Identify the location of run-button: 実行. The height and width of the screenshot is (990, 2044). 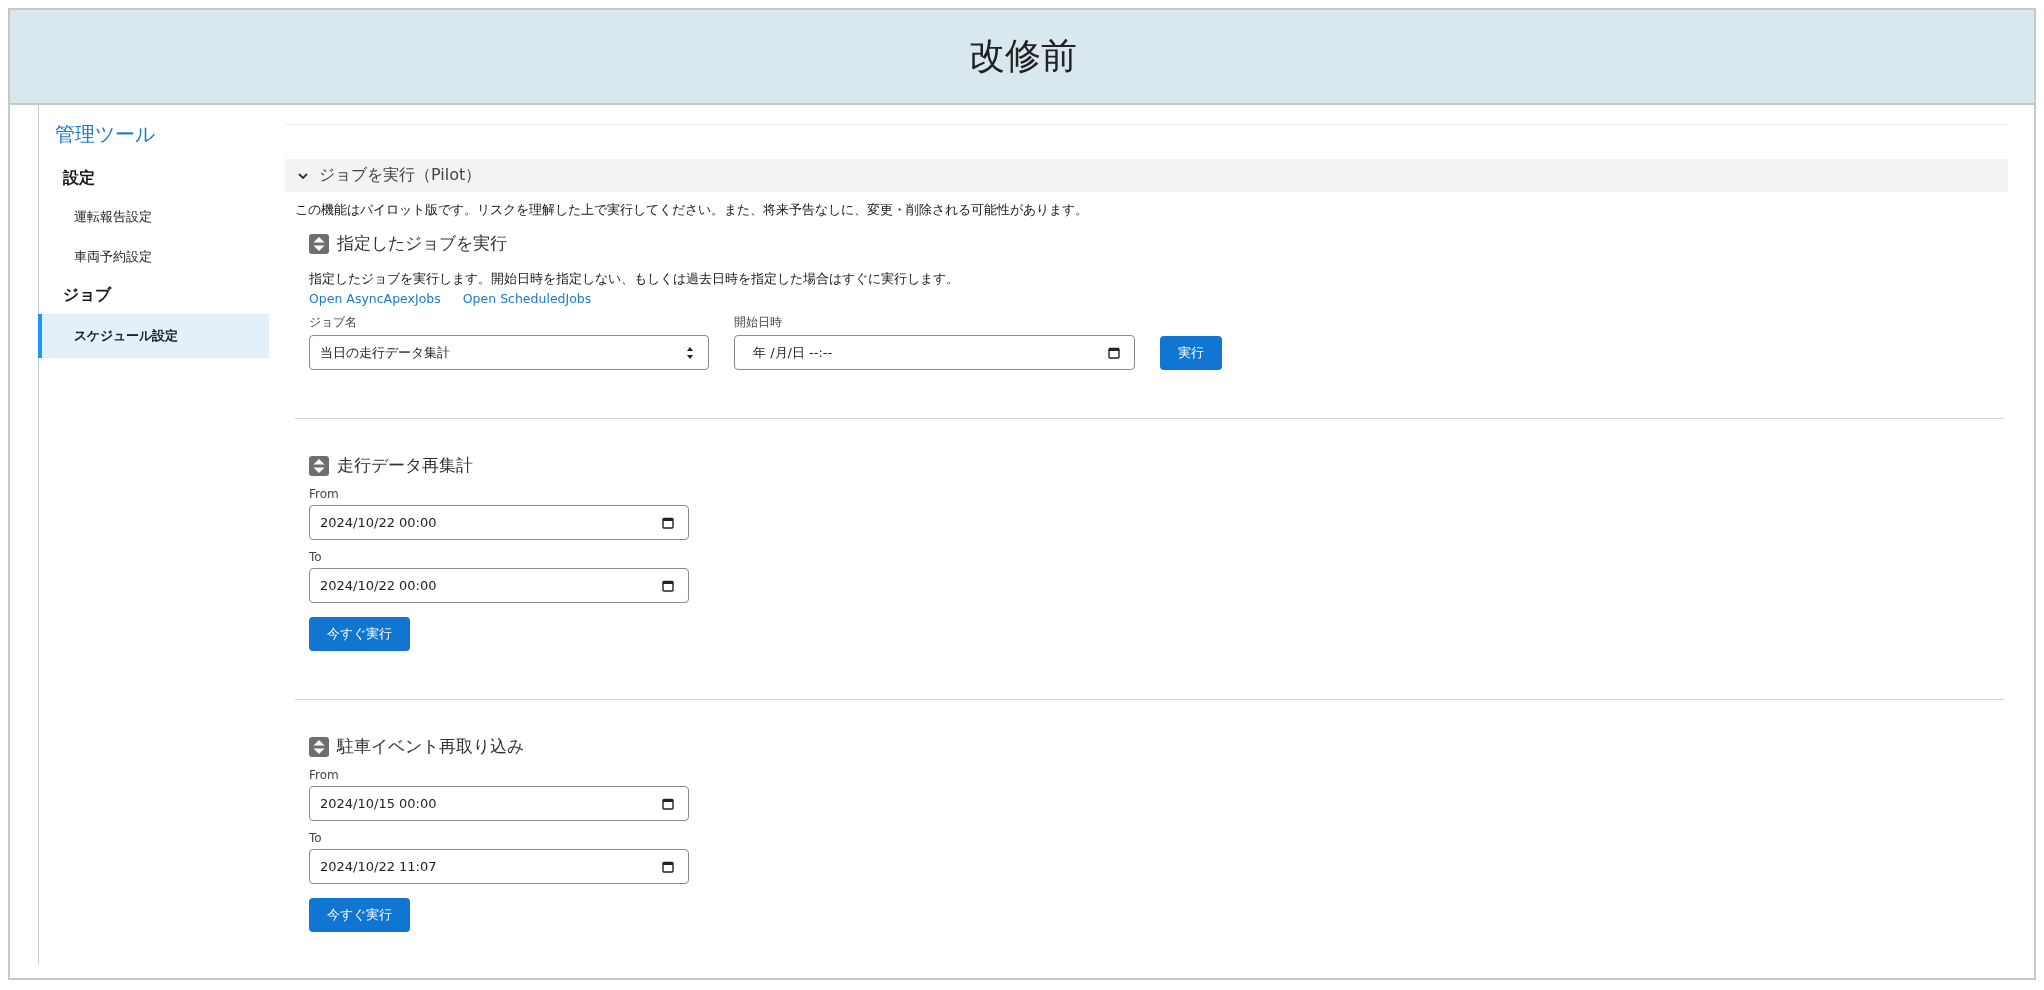
(1191, 353).